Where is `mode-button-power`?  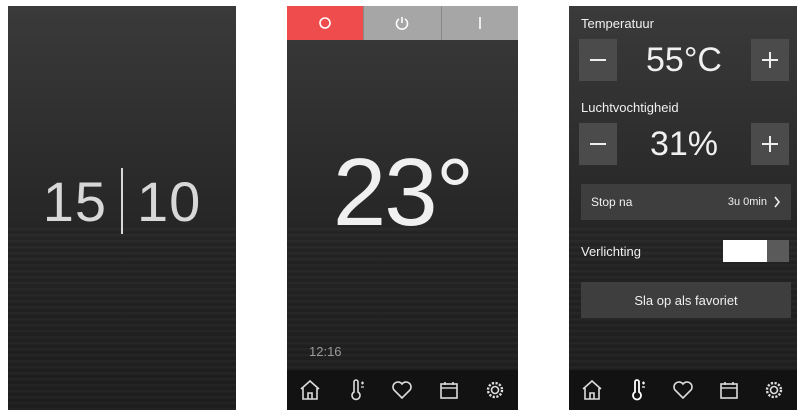 mode-button-power is located at coordinates (403, 23).